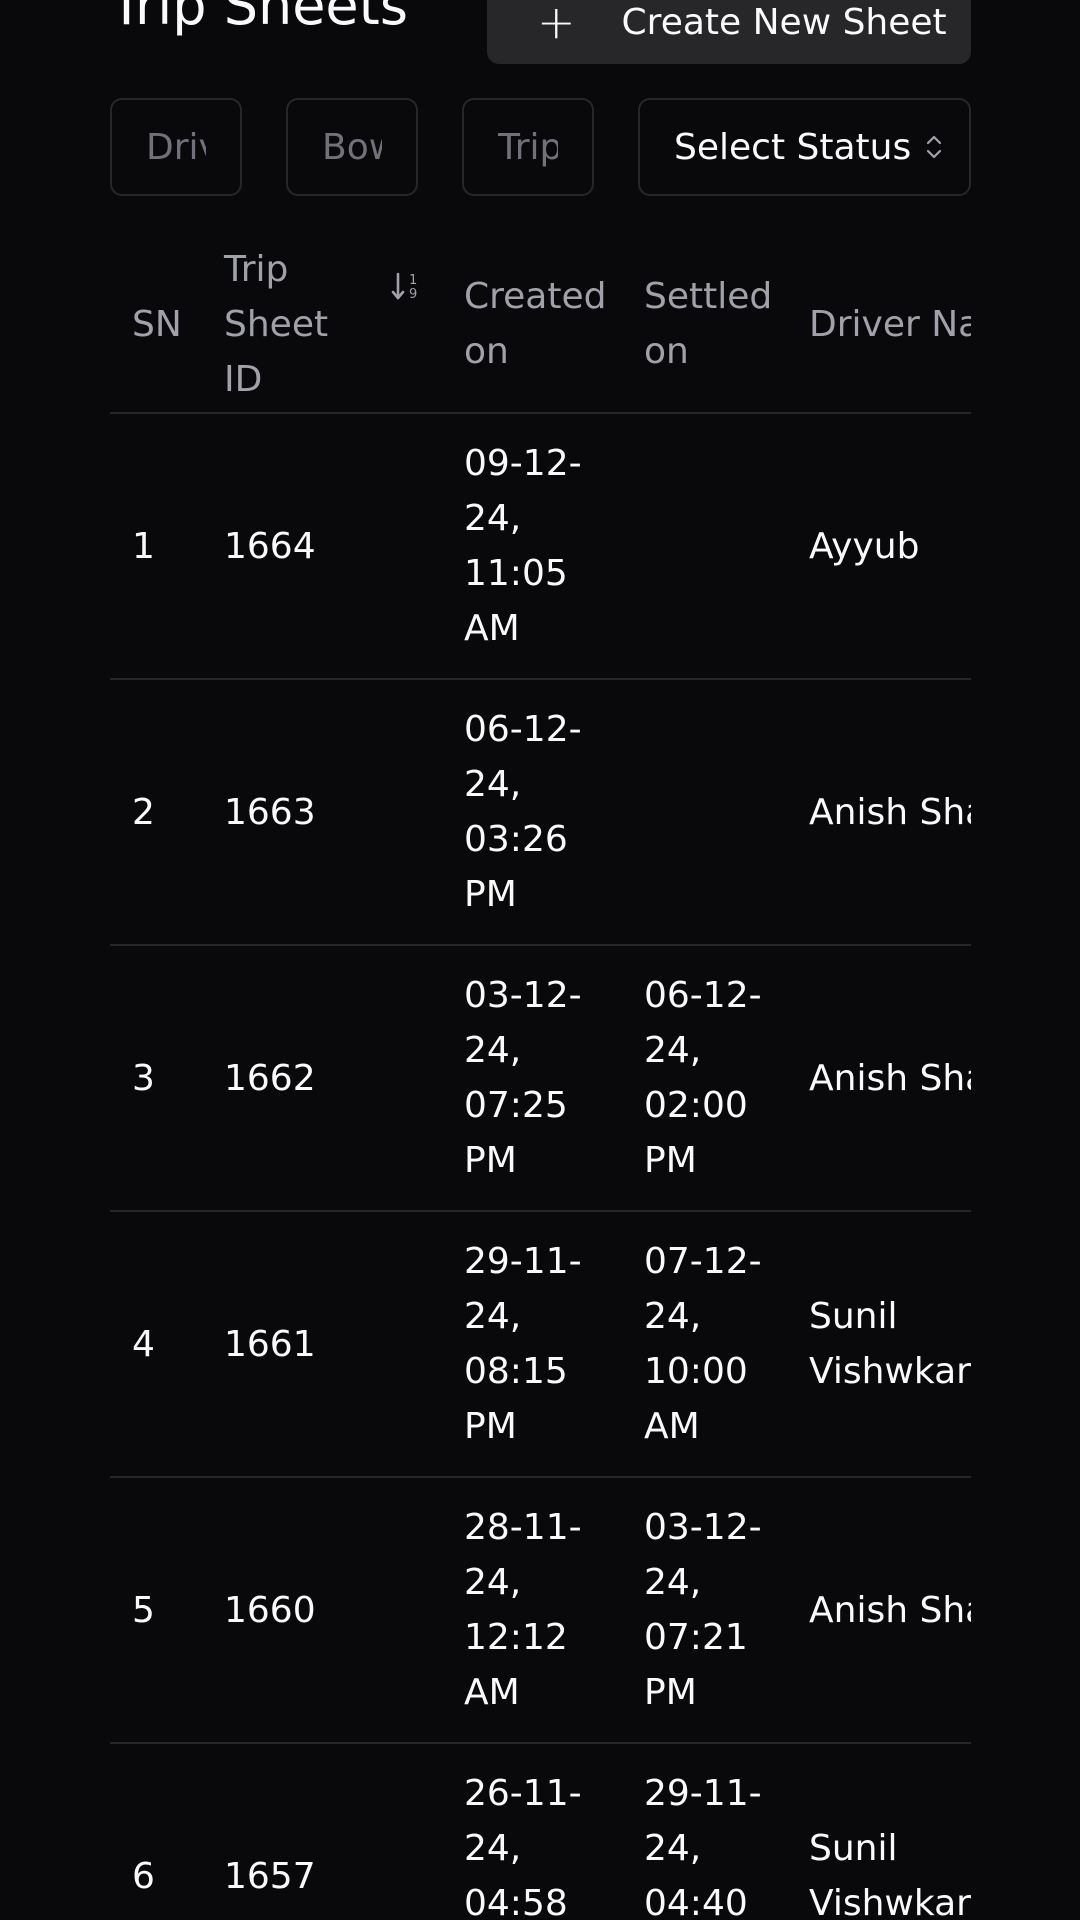 The image size is (1080, 1920). Describe the element at coordinates (322, 1831) in the screenshot. I see `cell-trip-sheet-id: 1657` at that location.